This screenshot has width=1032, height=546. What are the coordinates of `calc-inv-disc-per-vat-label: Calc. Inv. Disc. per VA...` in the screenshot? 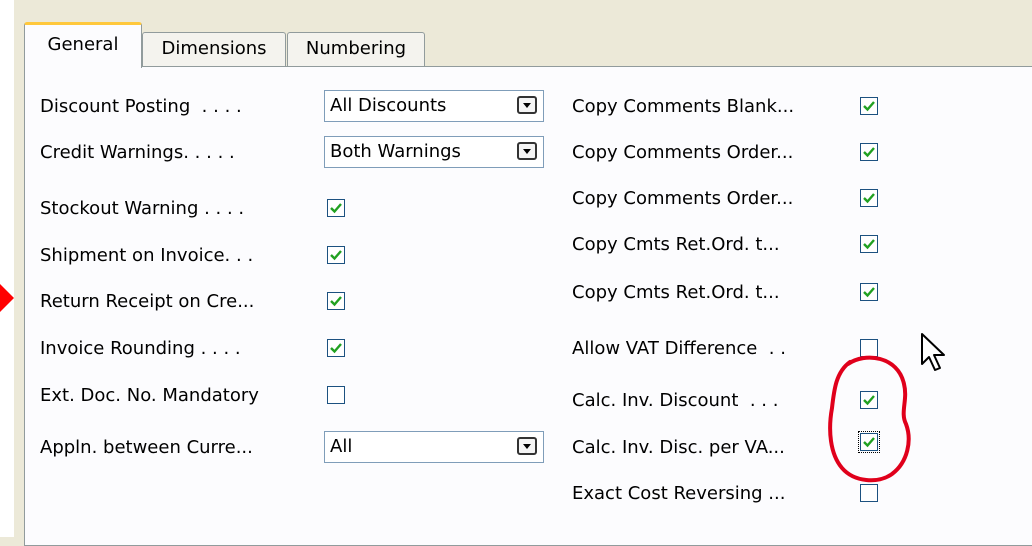 It's located at (678, 447).